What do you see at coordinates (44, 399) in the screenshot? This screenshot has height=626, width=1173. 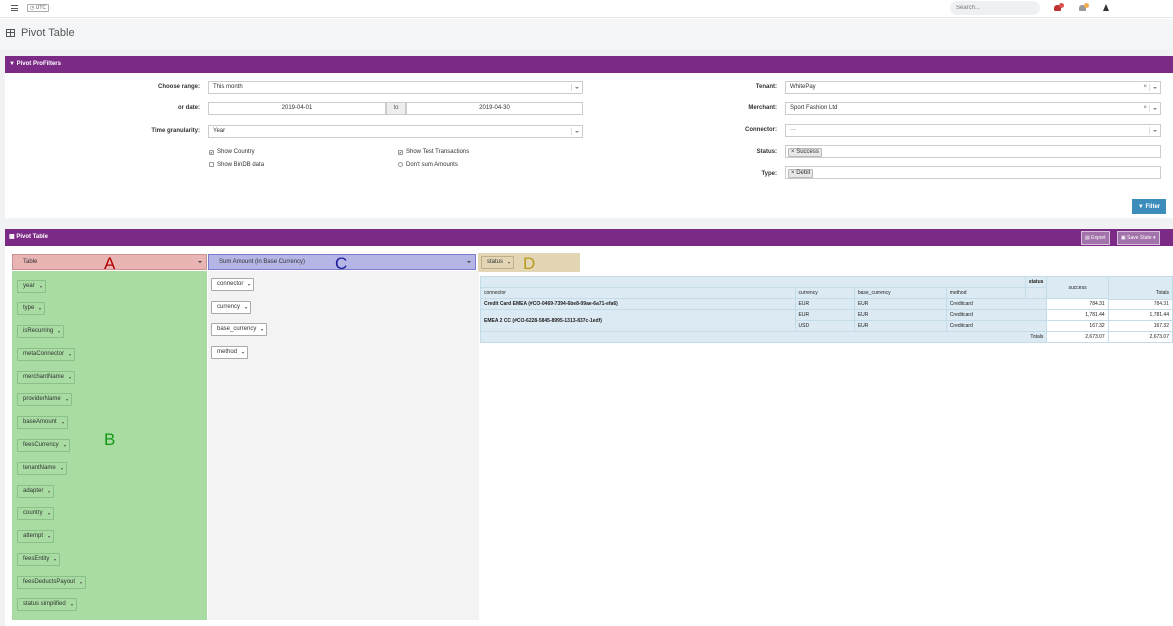 I see `attribute-chip: providerName` at bounding box center [44, 399].